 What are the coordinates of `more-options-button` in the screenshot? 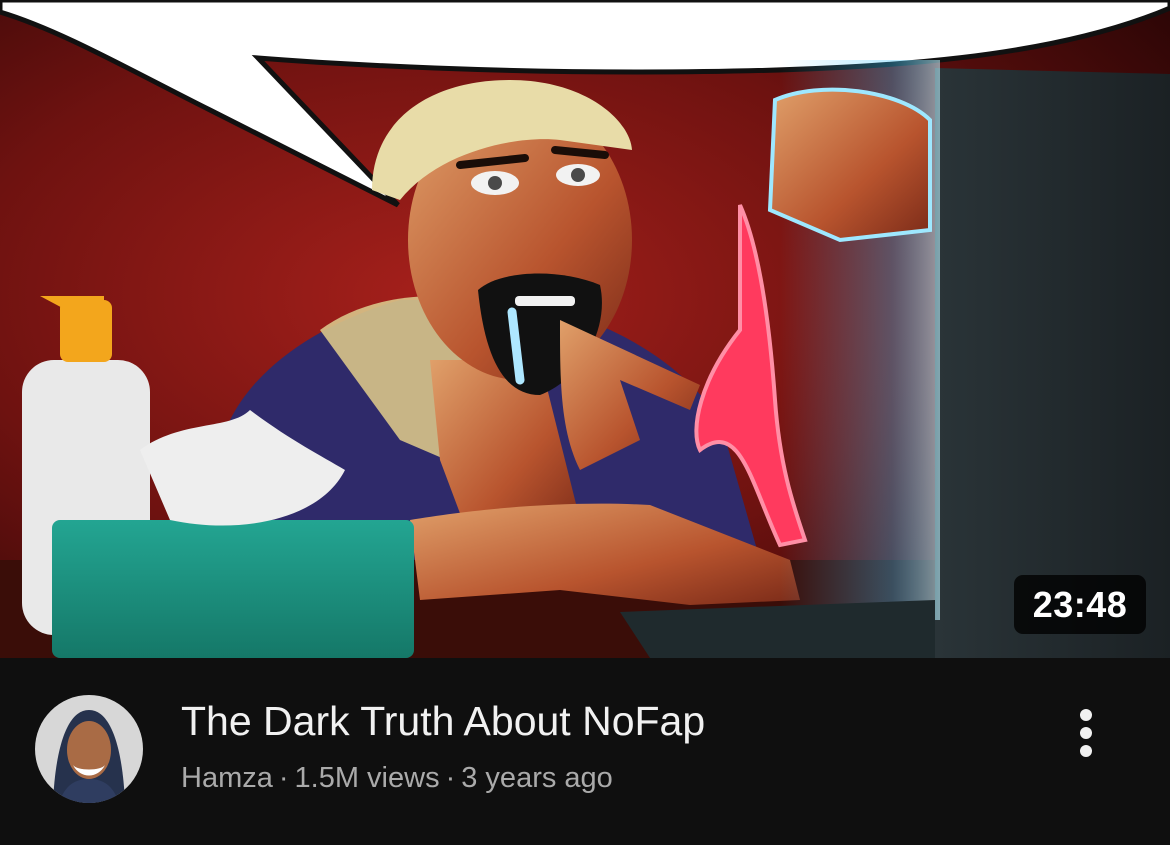 It's located at (1086, 733).